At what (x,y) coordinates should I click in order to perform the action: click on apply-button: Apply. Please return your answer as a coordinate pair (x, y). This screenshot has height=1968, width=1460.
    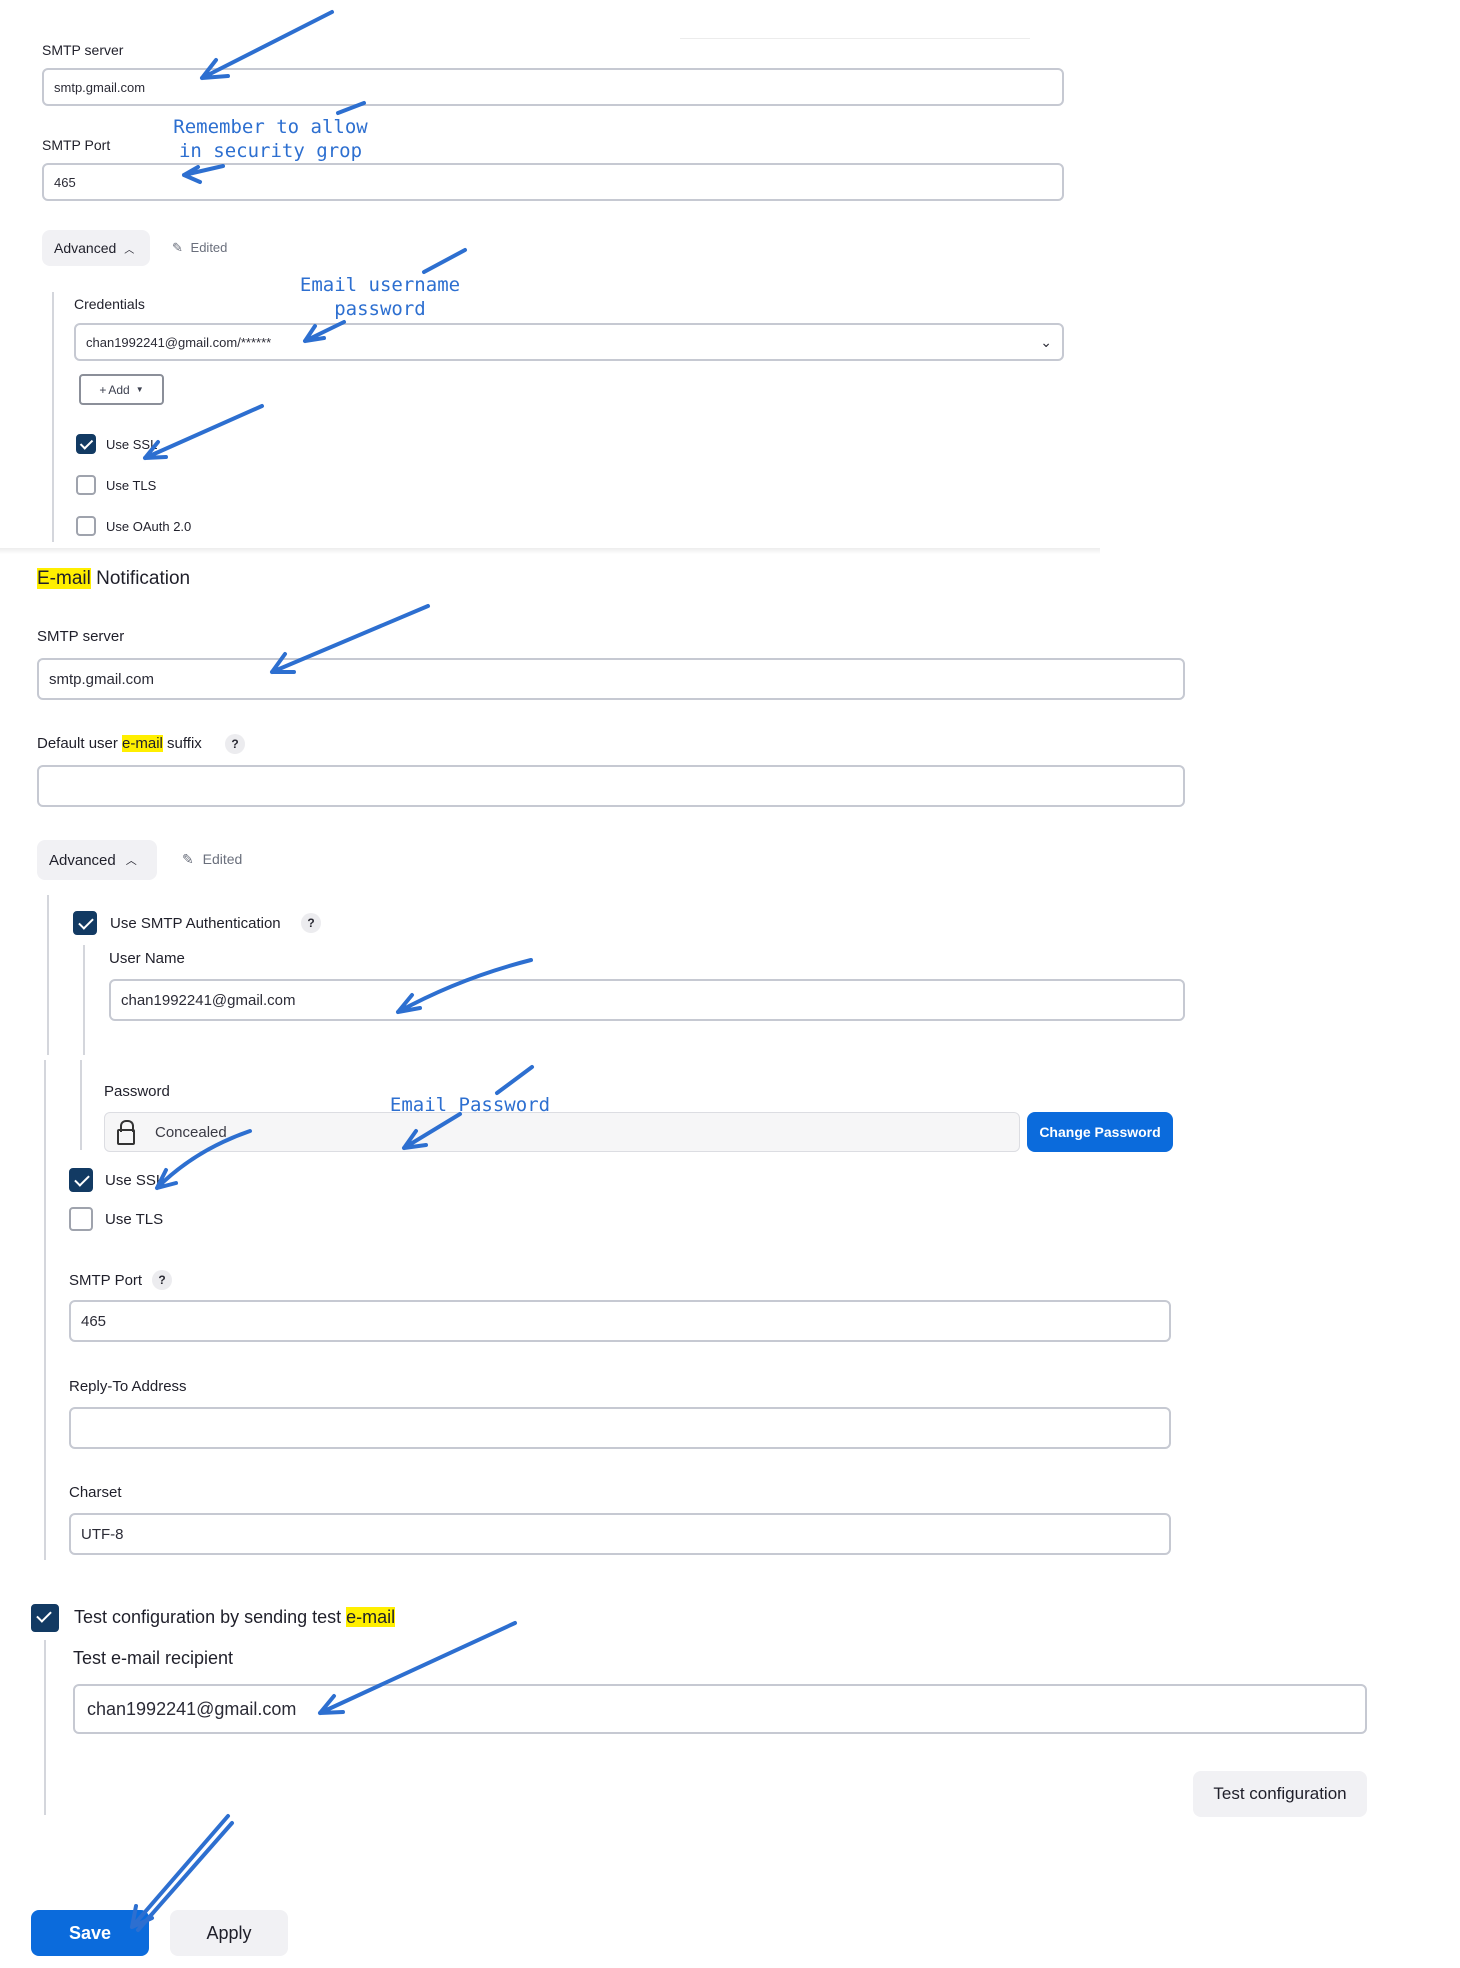
    Looking at the image, I should click on (229, 1933).